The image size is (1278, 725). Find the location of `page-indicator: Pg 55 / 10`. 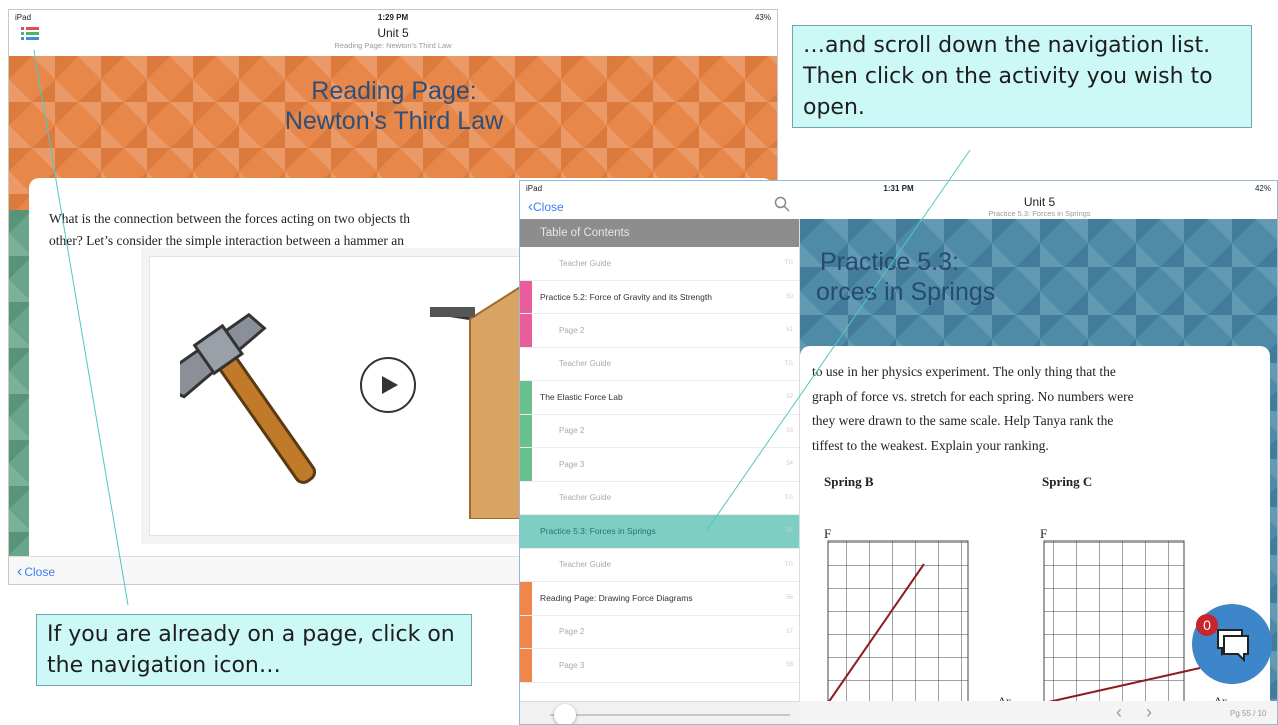

page-indicator: Pg 55 / 10 is located at coordinates (1248, 713).